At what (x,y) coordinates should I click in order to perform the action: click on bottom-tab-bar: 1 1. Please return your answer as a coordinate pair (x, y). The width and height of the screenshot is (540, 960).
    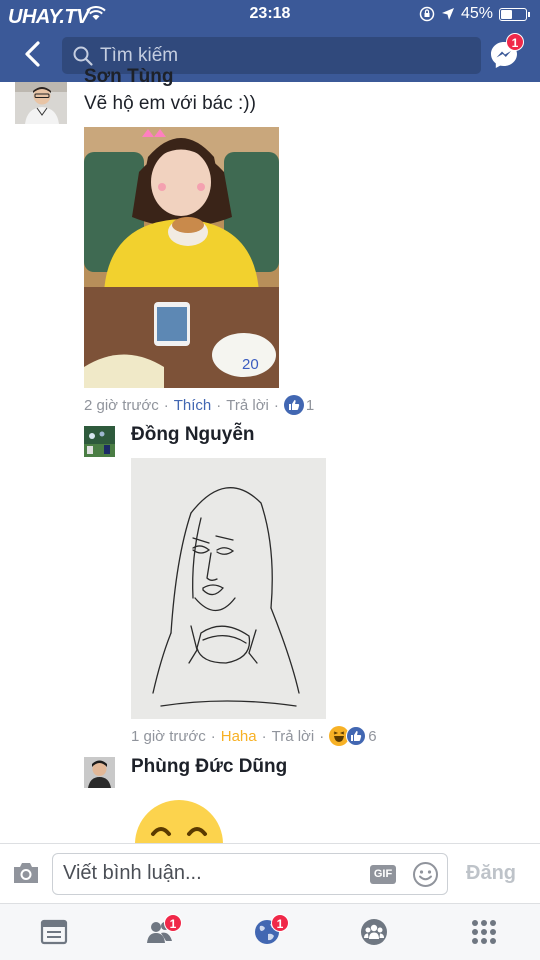
    Looking at the image, I should click on (270, 931).